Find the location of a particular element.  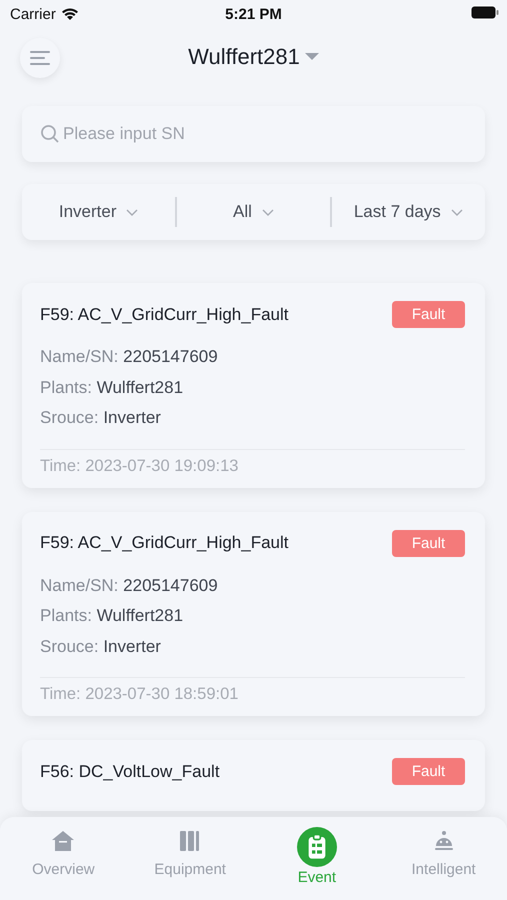

battery-icon is located at coordinates (485, 12).